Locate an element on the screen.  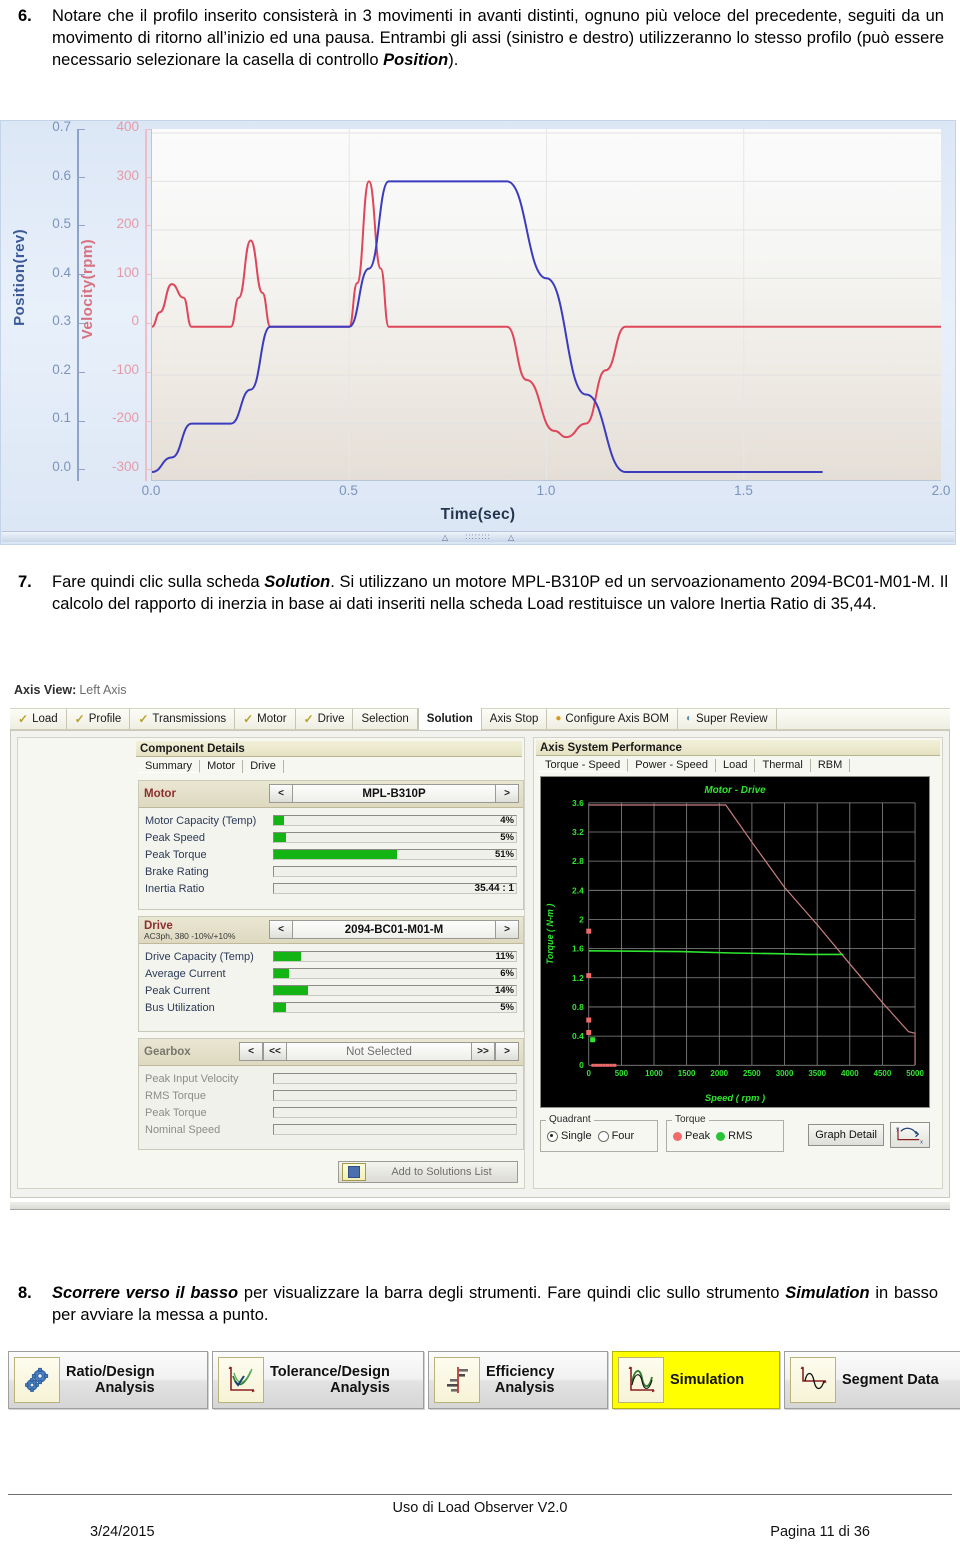
vel-tick: 400 is located at coordinates (127, 126).